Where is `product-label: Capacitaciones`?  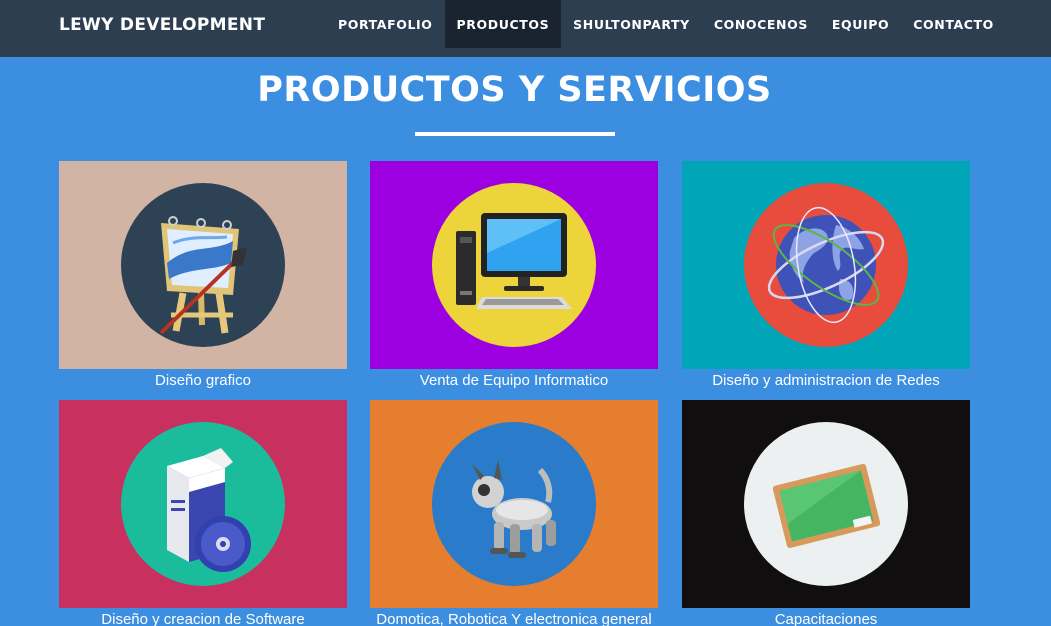
product-label: Capacitaciones is located at coordinates (826, 618).